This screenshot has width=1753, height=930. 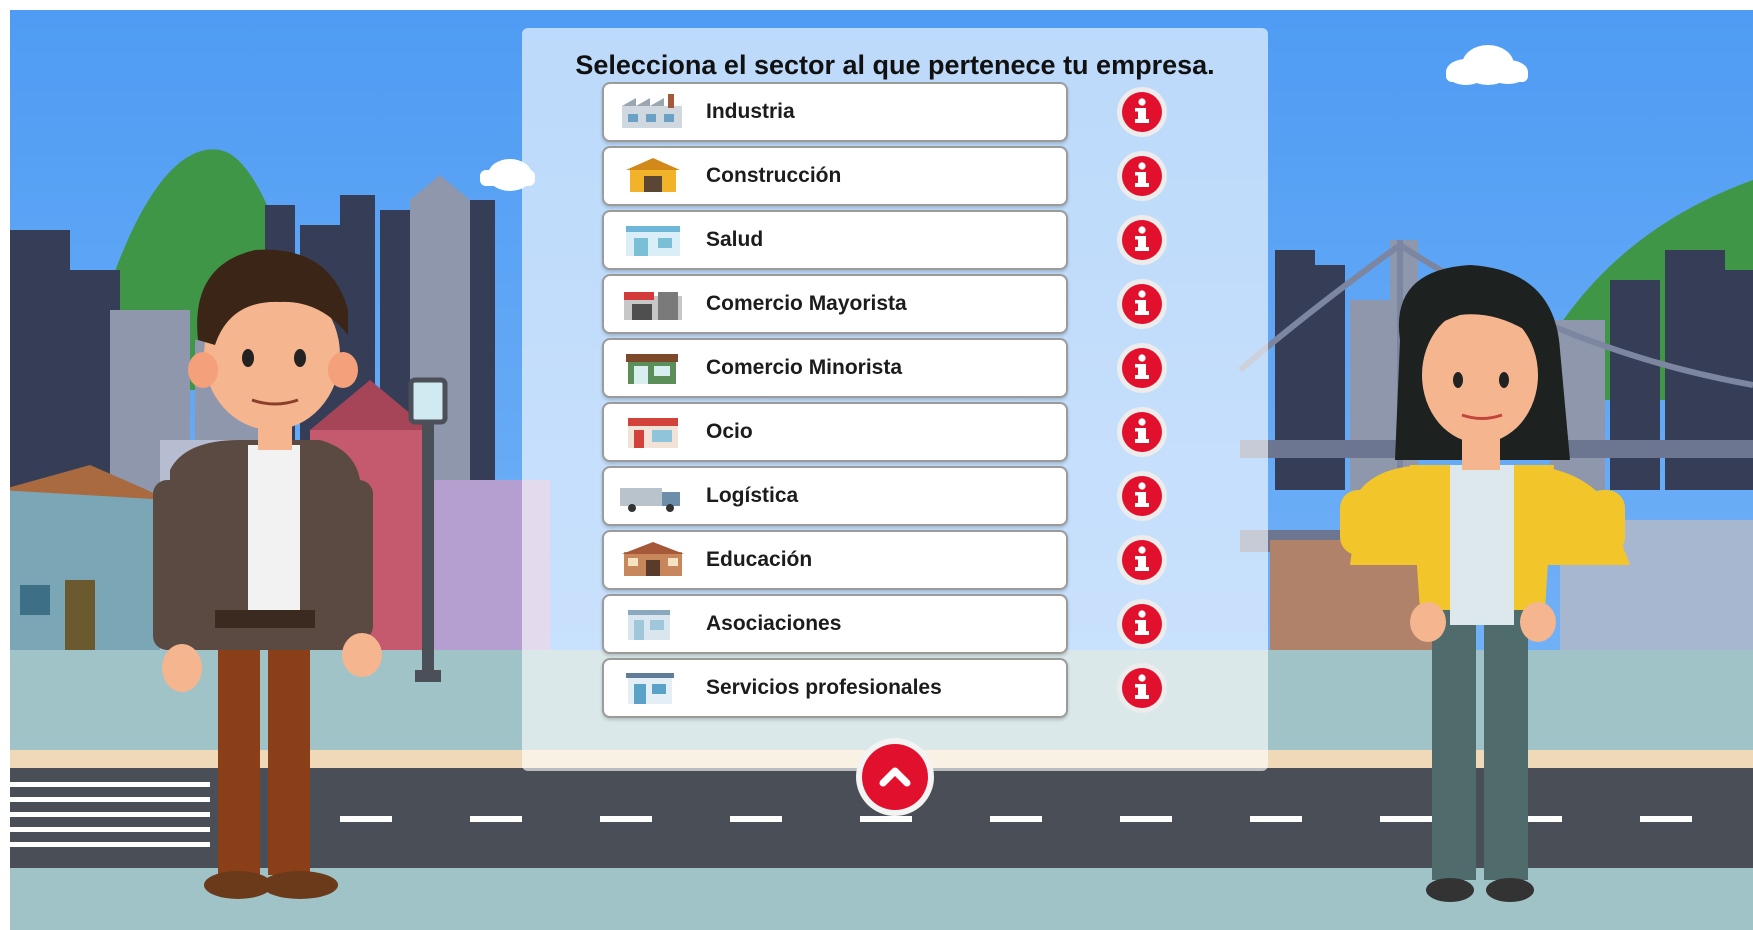 What do you see at coordinates (653, 241) in the screenshot?
I see `clinic-icon` at bounding box center [653, 241].